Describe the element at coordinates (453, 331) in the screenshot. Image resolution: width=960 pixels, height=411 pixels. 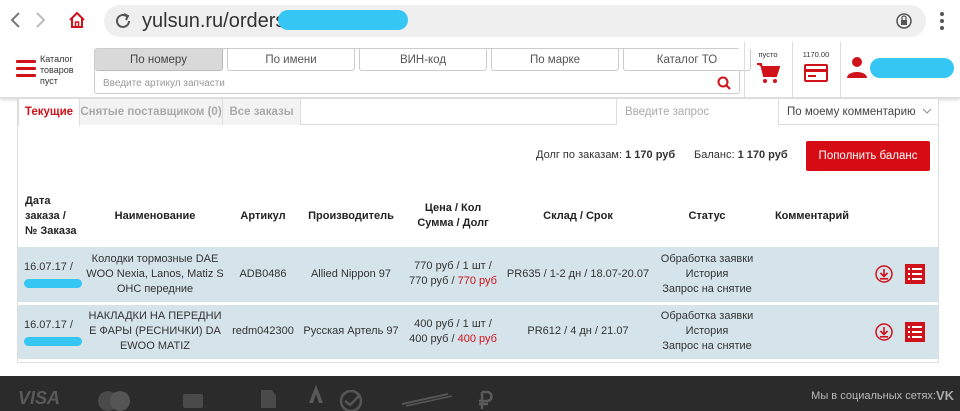
I see `item-price: 400 руб / 1 шт / 400 руб / 400 руб` at that location.